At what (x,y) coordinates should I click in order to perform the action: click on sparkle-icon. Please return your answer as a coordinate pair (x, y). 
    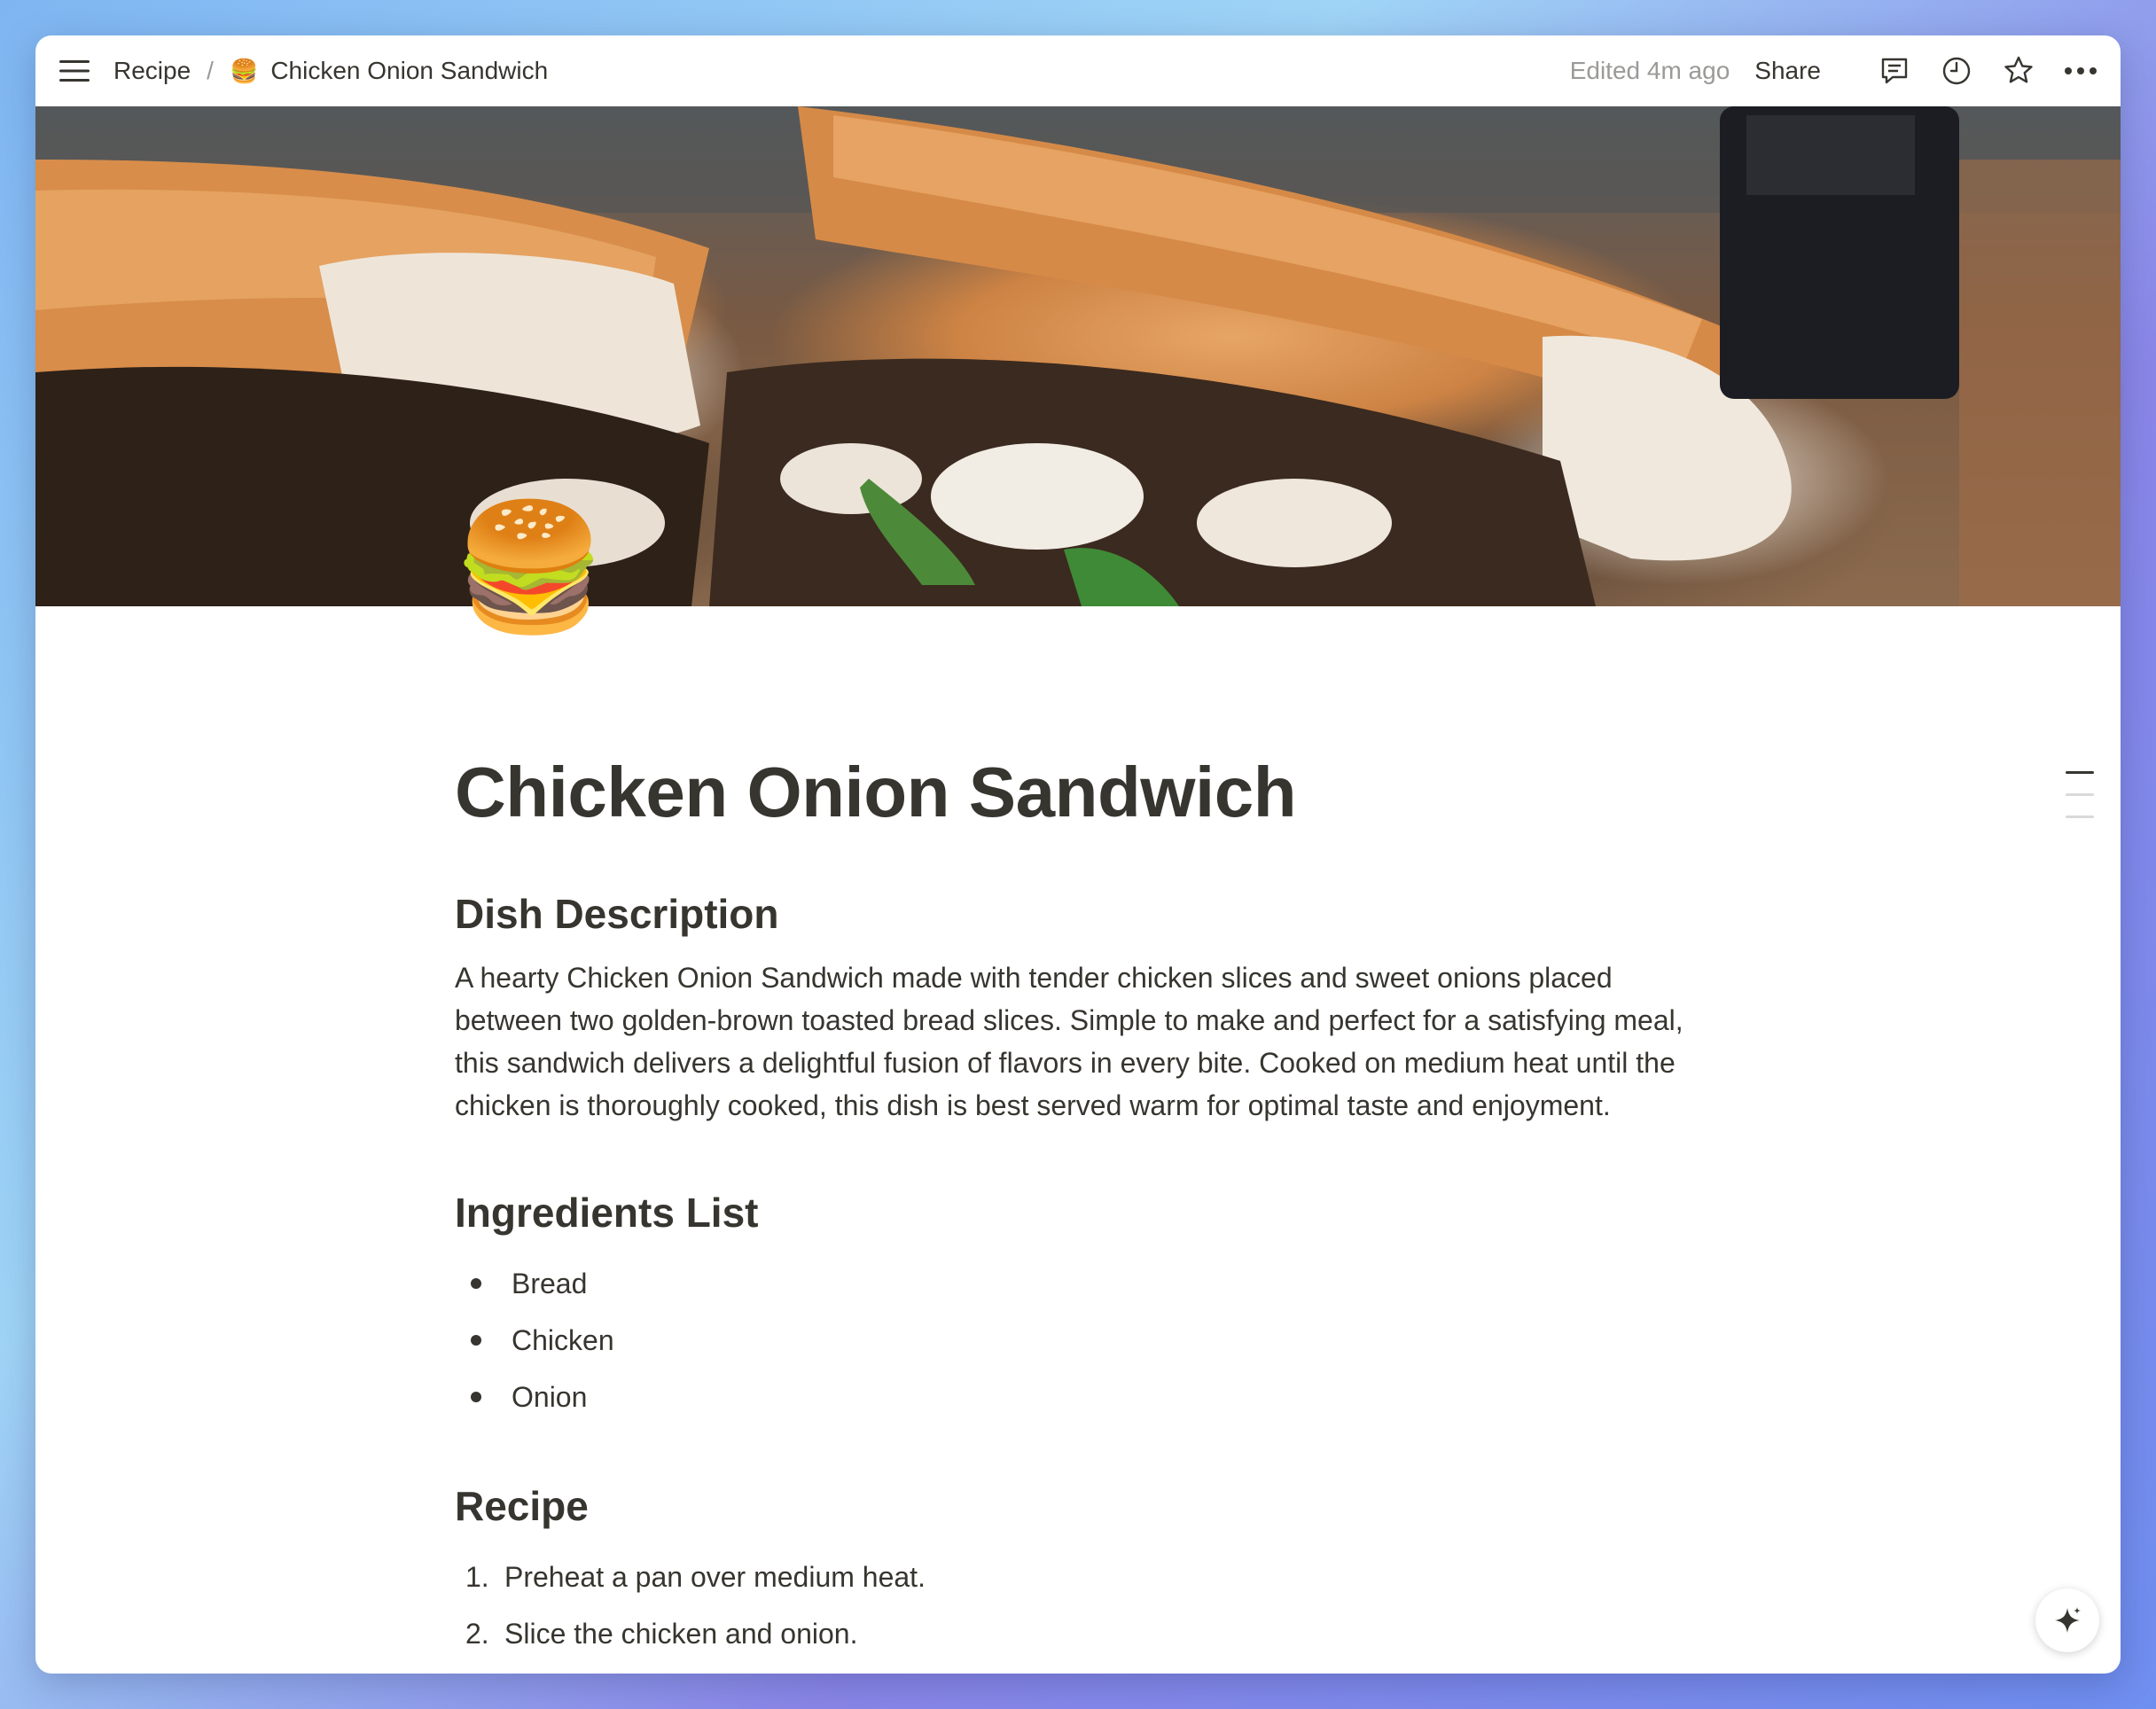
    Looking at the image, I should click on (2068, 1620).